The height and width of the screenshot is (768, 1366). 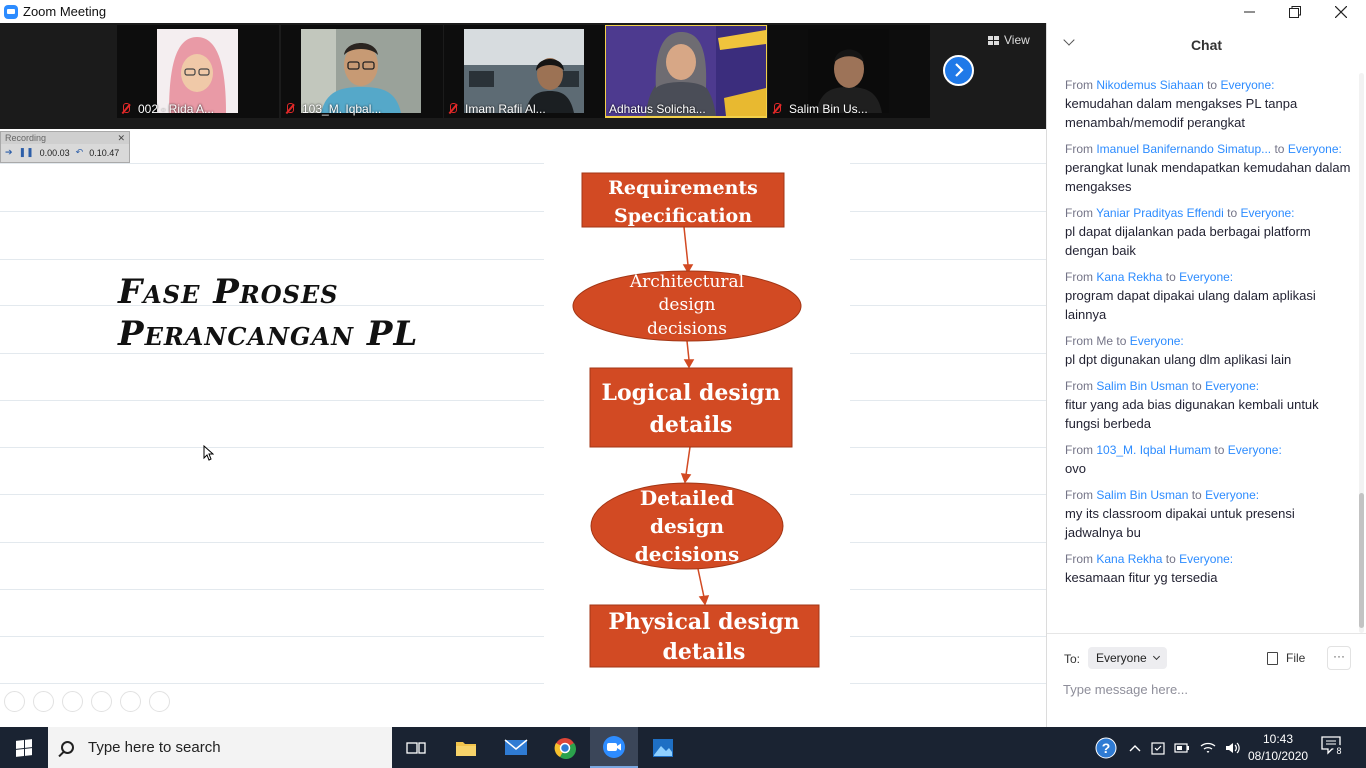 What do you see at coordinates (1182, 748) in the screenshot?
I see `battery-icon` at bounding box center [1182, 748].